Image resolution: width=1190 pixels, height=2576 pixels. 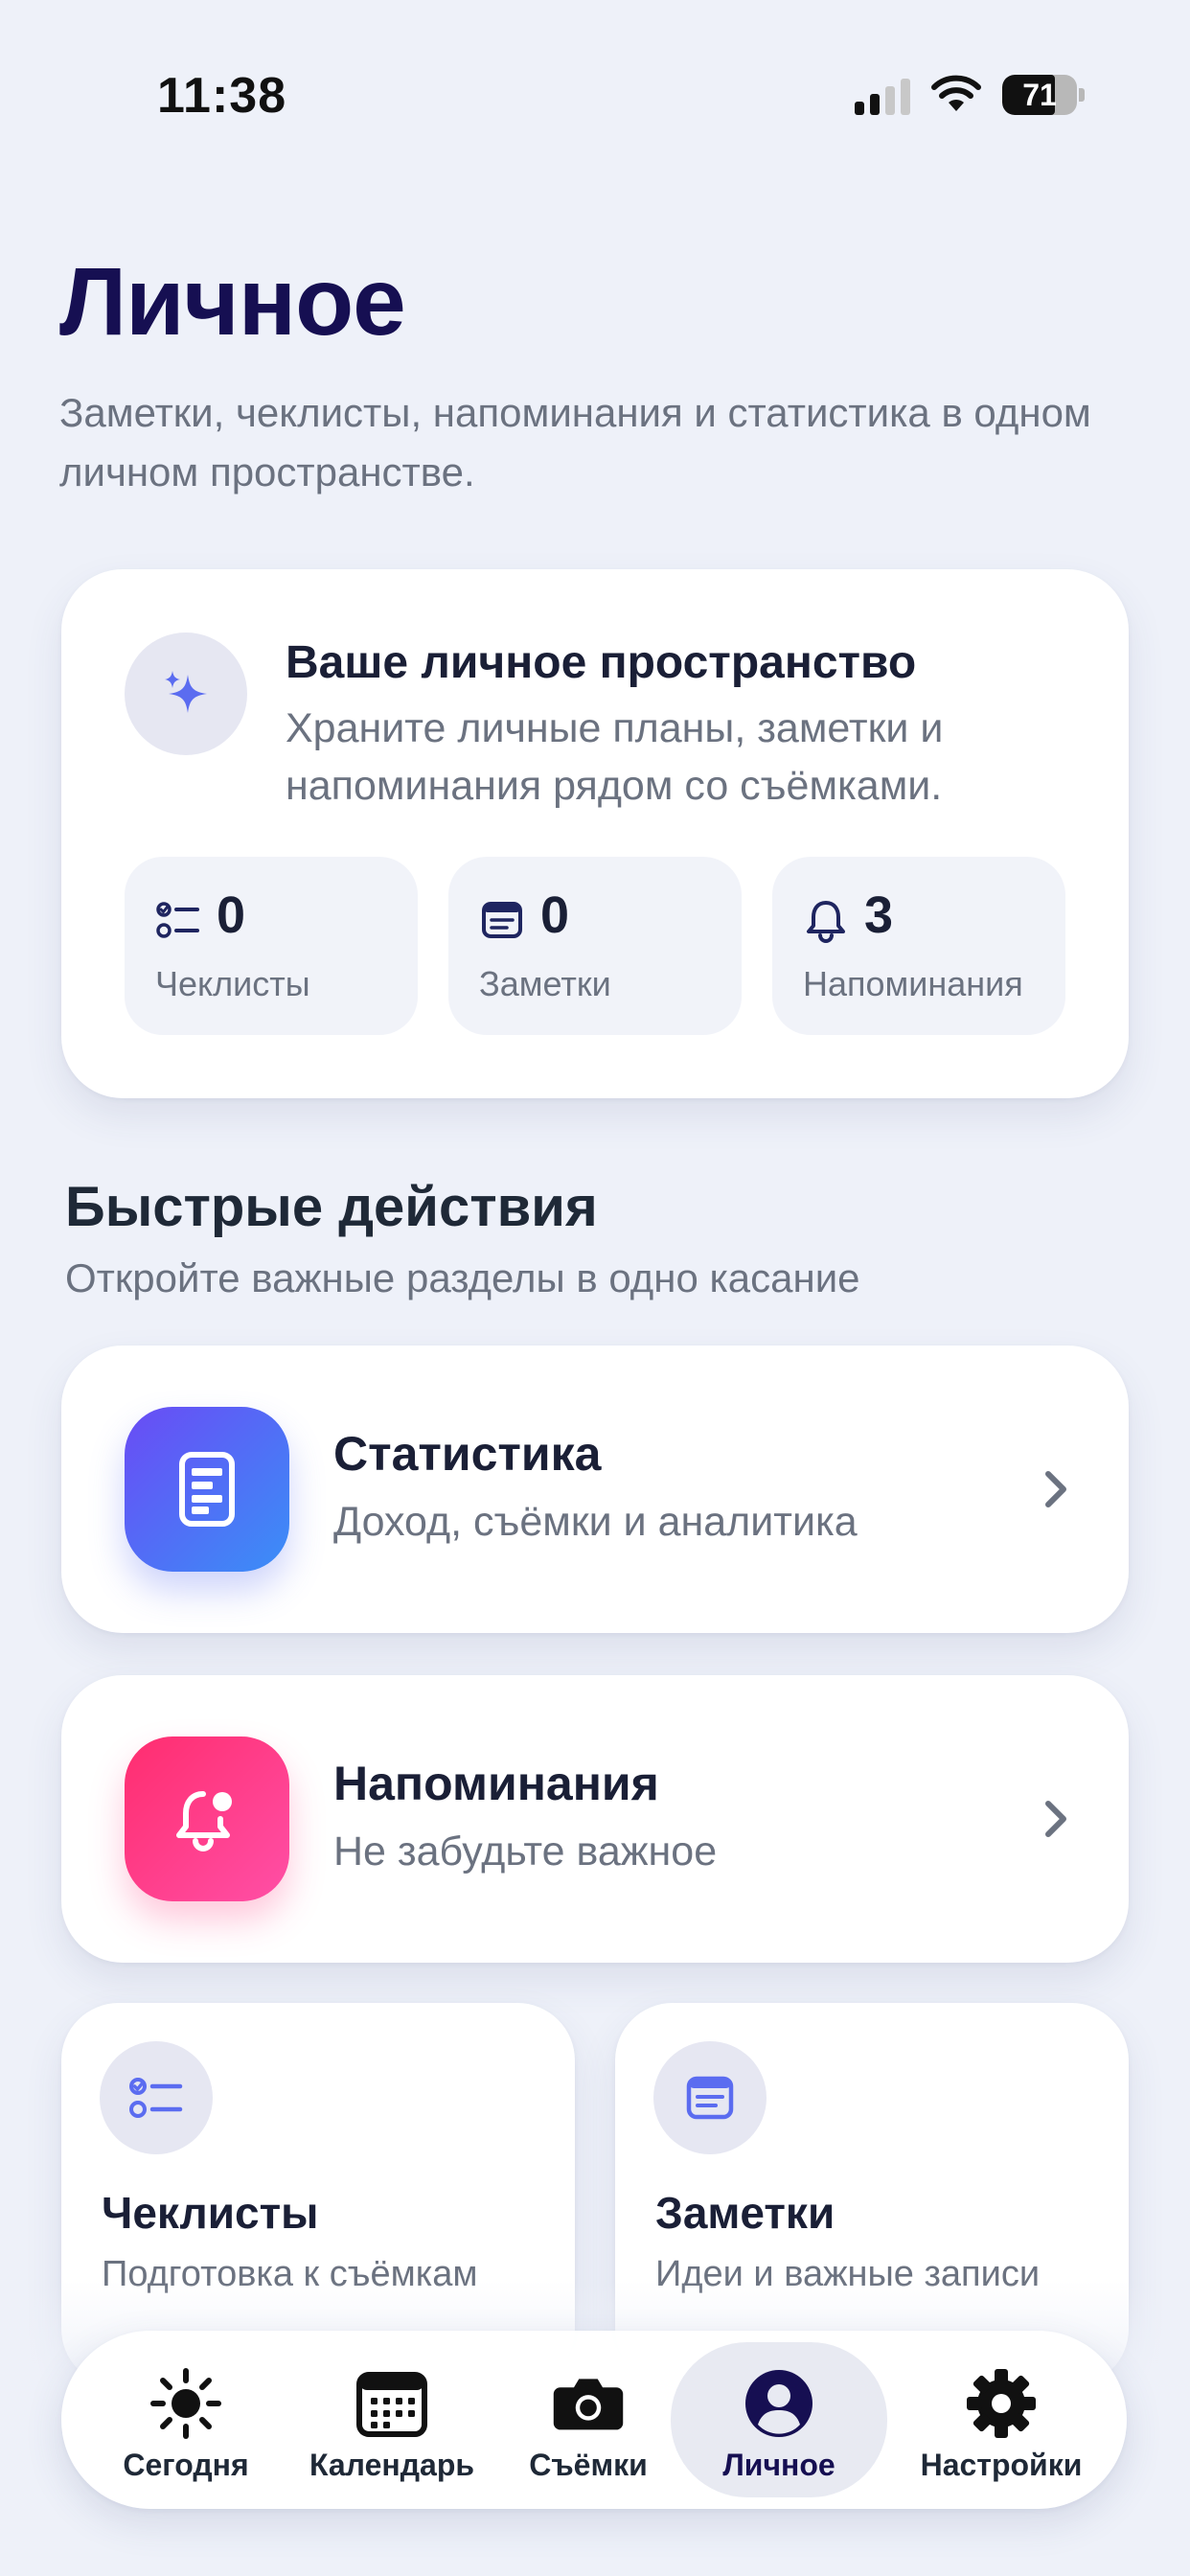 I want to click on bell-badge-icon, so click(x=207, y=1818).